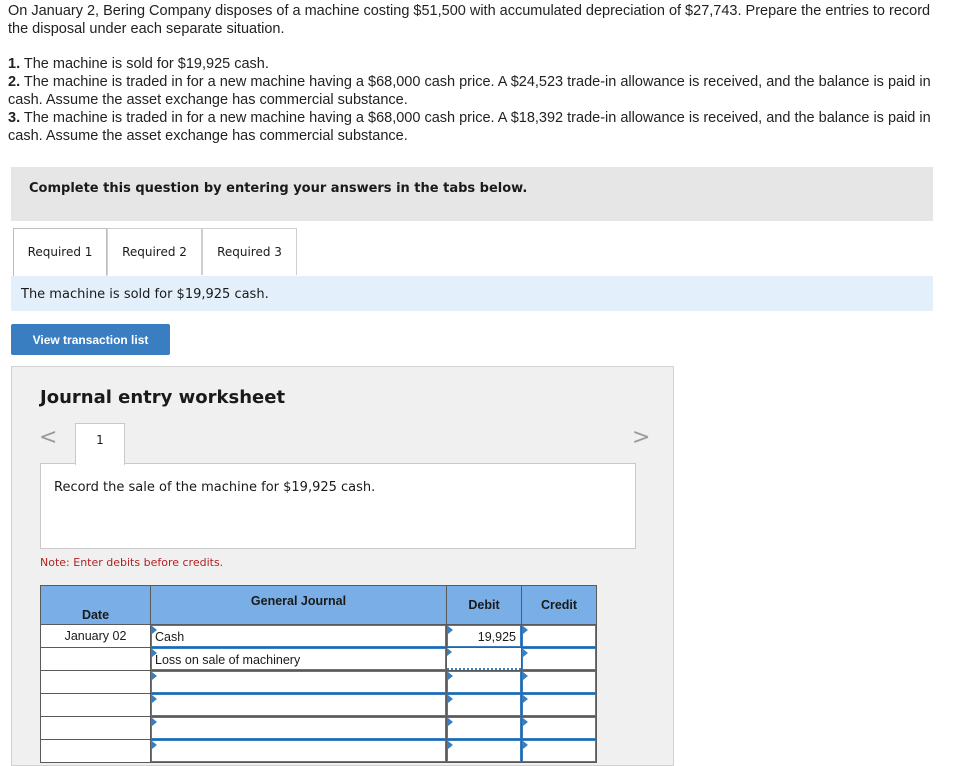 Image resolution: width=954 pixels, height=766 pixels. I want to click on required-tabs: Required 1 Required 2 Required 3, so click(472, 252).